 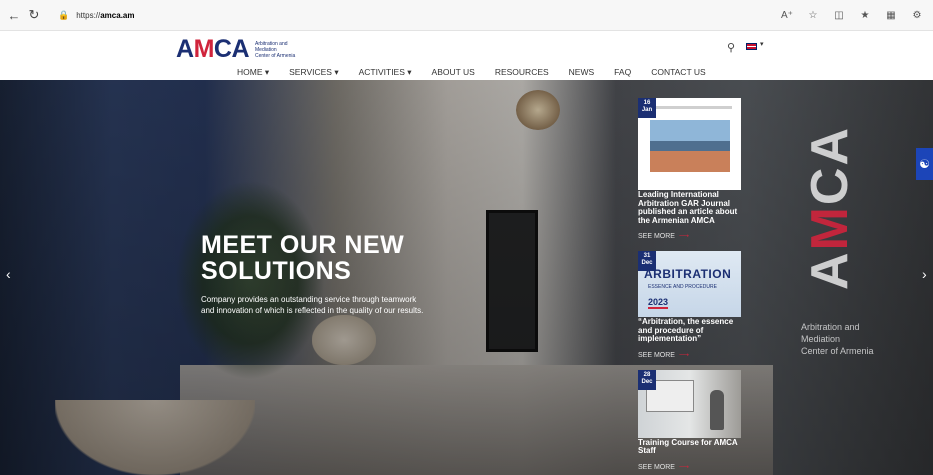 I want to click on favorite-icon: ☆, so click(x=813, y=15).